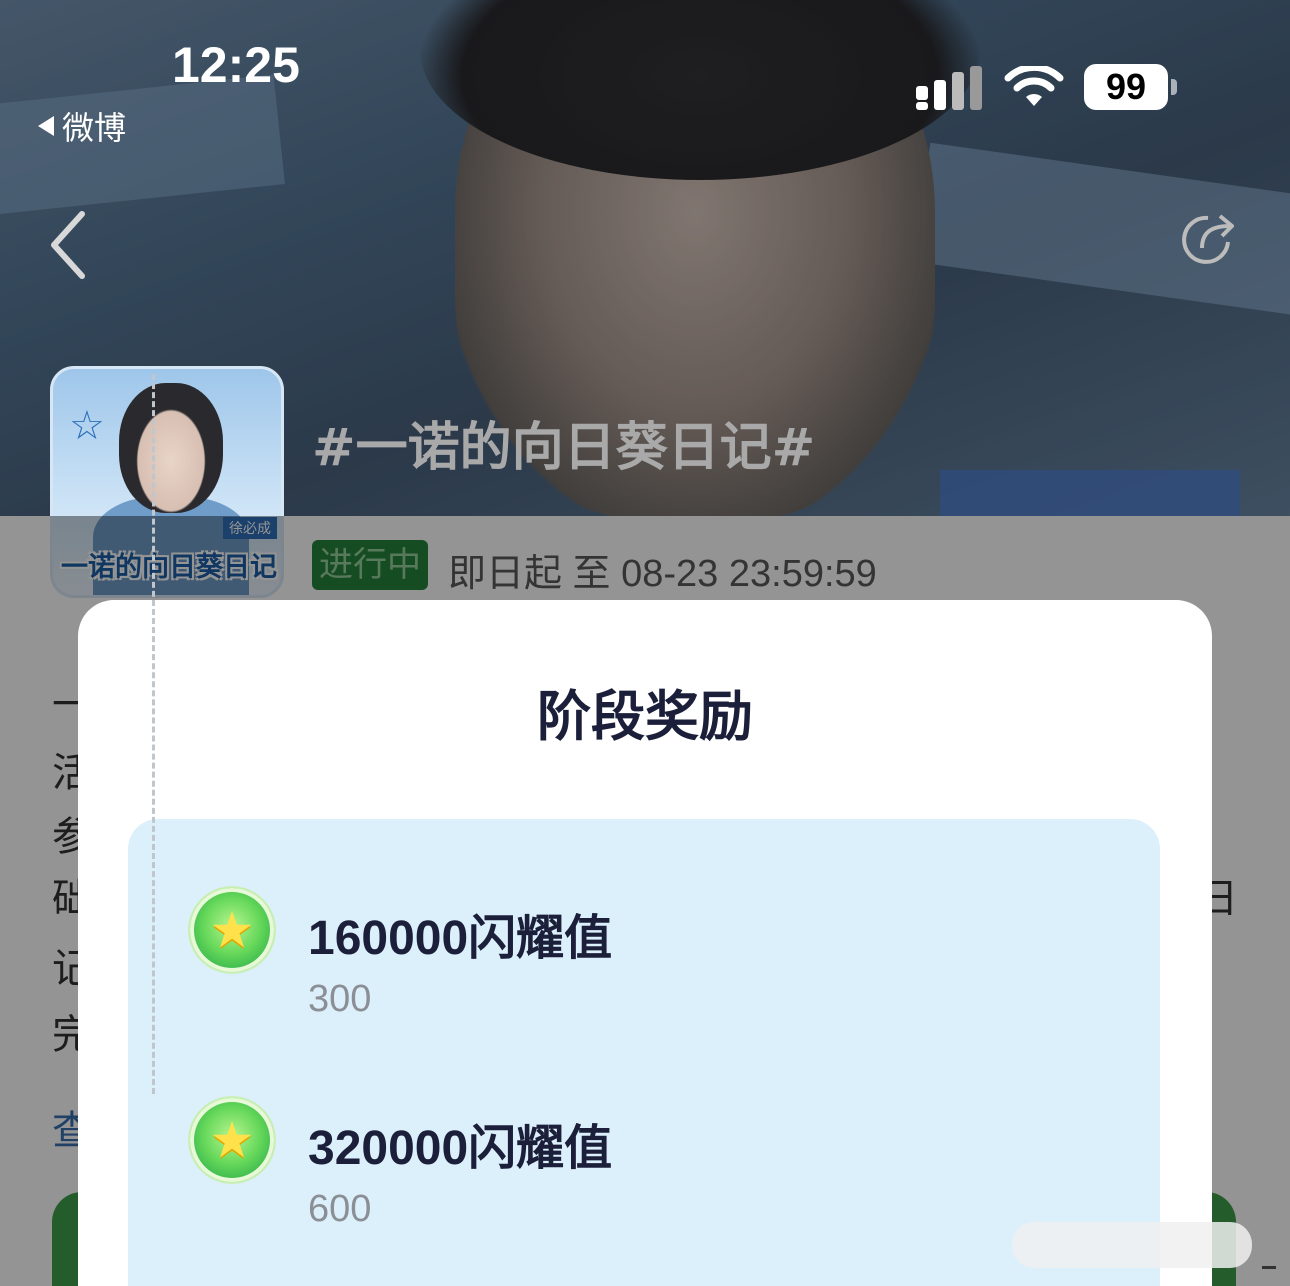 This screenshot has width=1290, height=1286. I want to click on battery-tip-icon, so click(1174, 87).